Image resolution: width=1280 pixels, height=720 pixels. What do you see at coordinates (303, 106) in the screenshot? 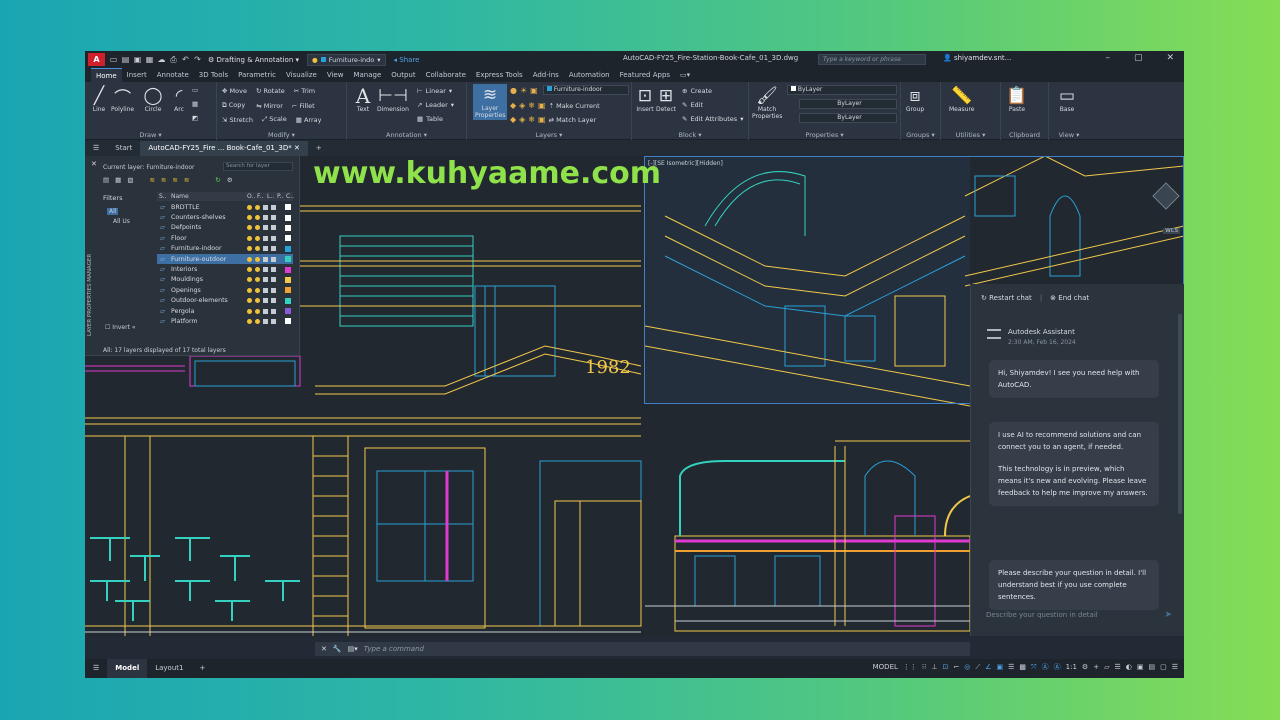
I see `fillet-button: ⌐ Fillet` at bounding box center [303, 106].